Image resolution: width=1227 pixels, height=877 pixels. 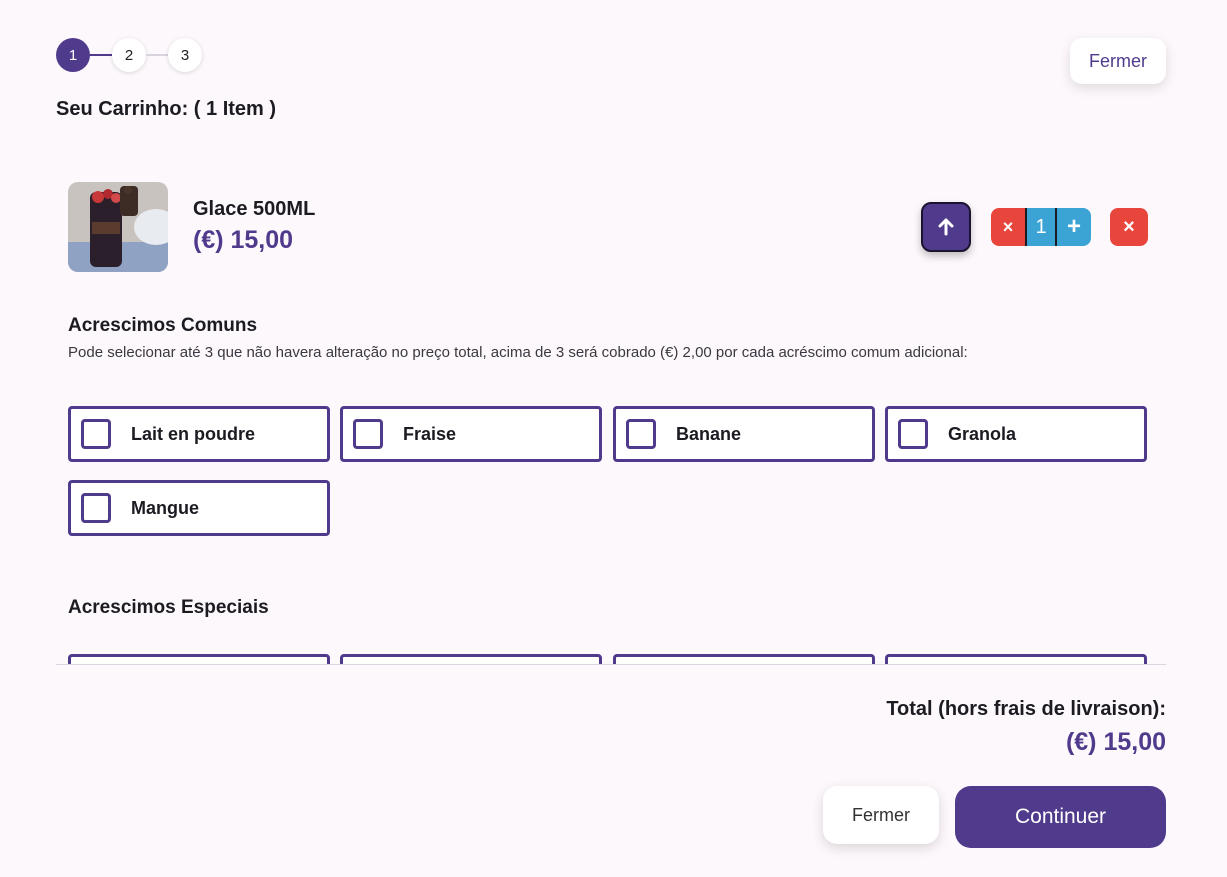 I want to click on product-name: Glace 500ML, so click(x=254, y=209).